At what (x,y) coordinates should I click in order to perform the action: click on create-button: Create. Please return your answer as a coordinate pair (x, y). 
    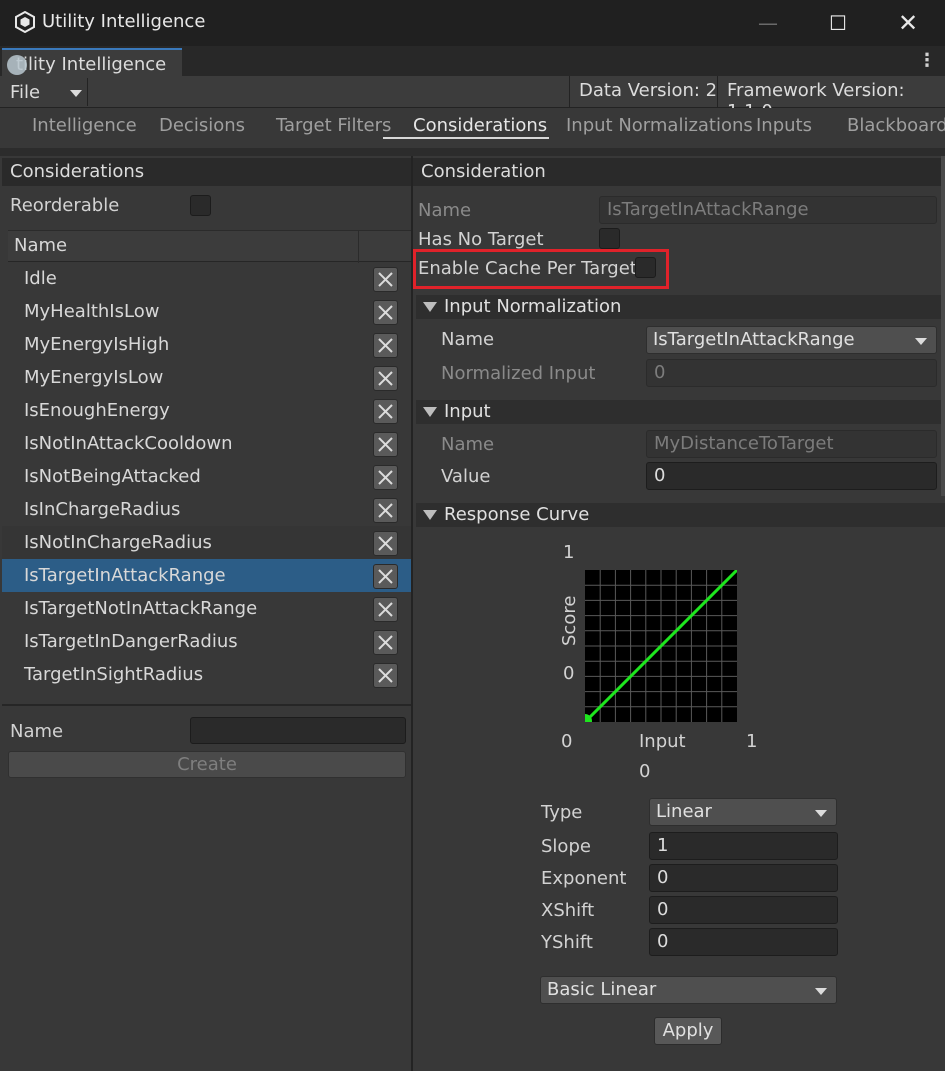
    Looking at the image, I should click on (207, 764).